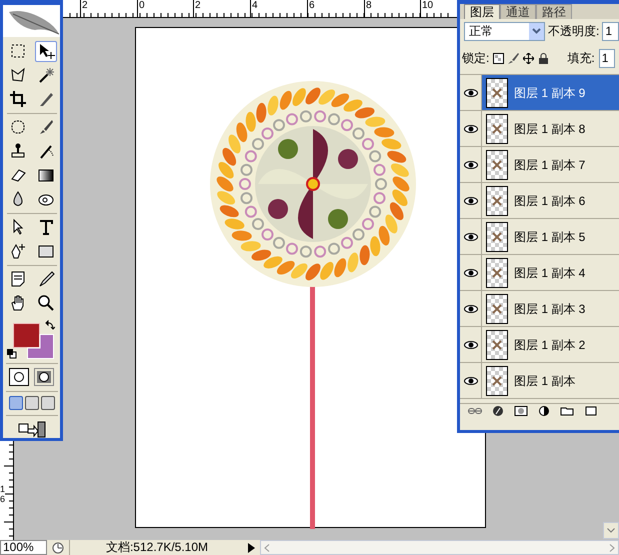 The height and width of the screenshot is (555, 619). I want to click on layer-row: 图层 1 副本 4, so click(539, 273).